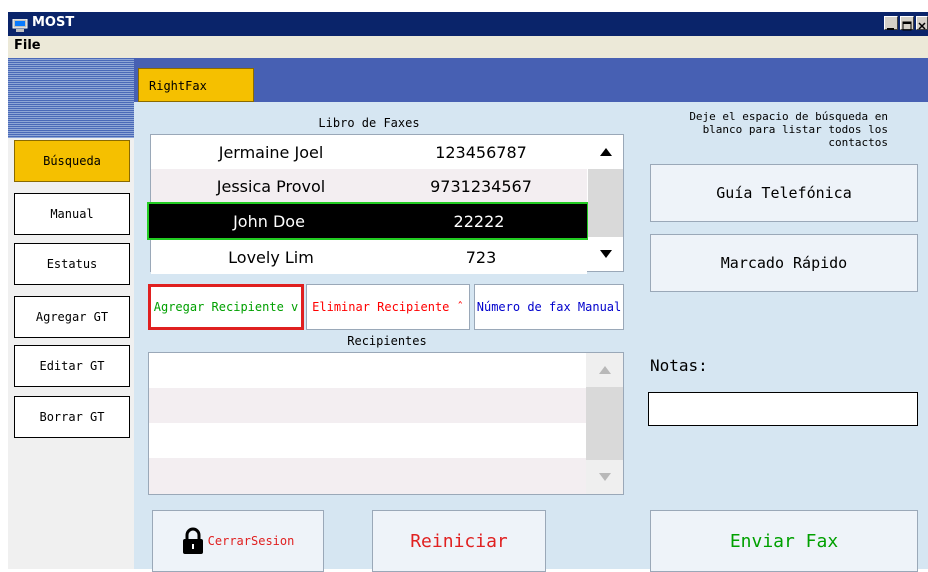 The width and height of the screenshot is (928, 572). What do you see at coordinates (549, 307) in the screenshot?
I see `manual-fax-button: Número de fax Manual` at bounding box center [549, 307].